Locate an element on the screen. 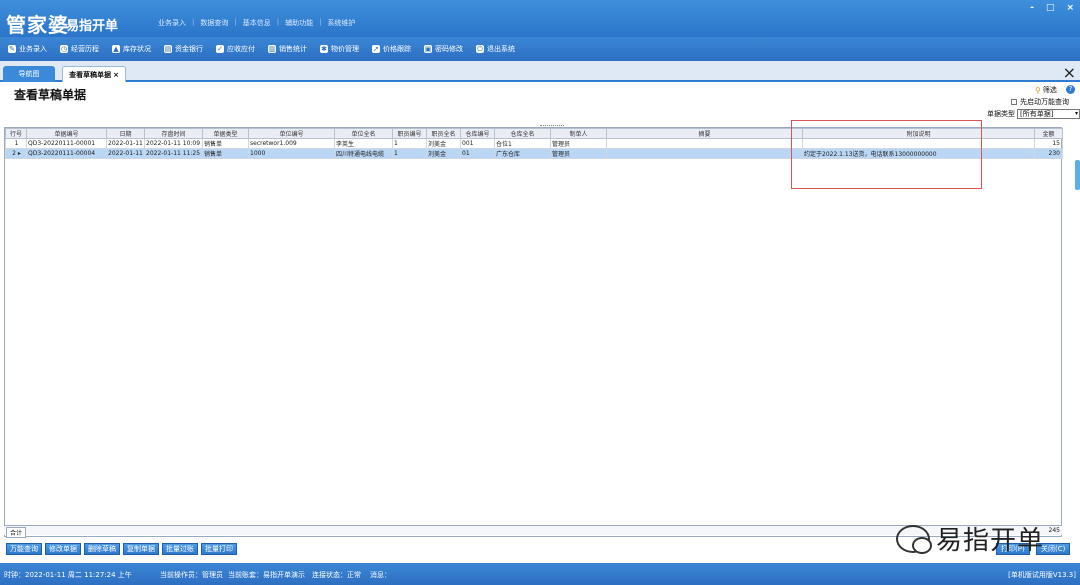  column-header: 单据类型 is located at coordinates (225, 133).